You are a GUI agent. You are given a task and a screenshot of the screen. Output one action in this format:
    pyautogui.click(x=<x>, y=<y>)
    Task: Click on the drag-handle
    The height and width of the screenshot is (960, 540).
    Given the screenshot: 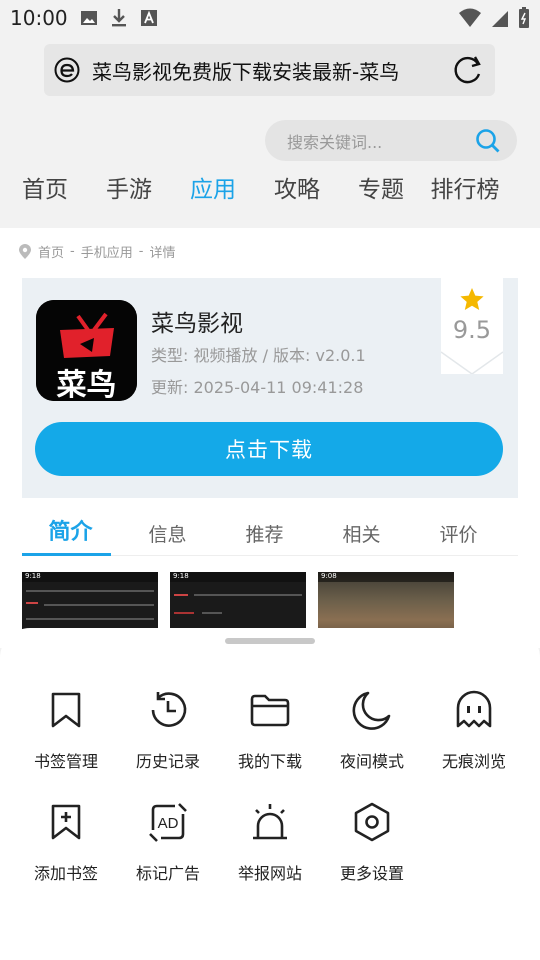 What is the action you would take?
    pyautogui.click(x=270, y=641)
    